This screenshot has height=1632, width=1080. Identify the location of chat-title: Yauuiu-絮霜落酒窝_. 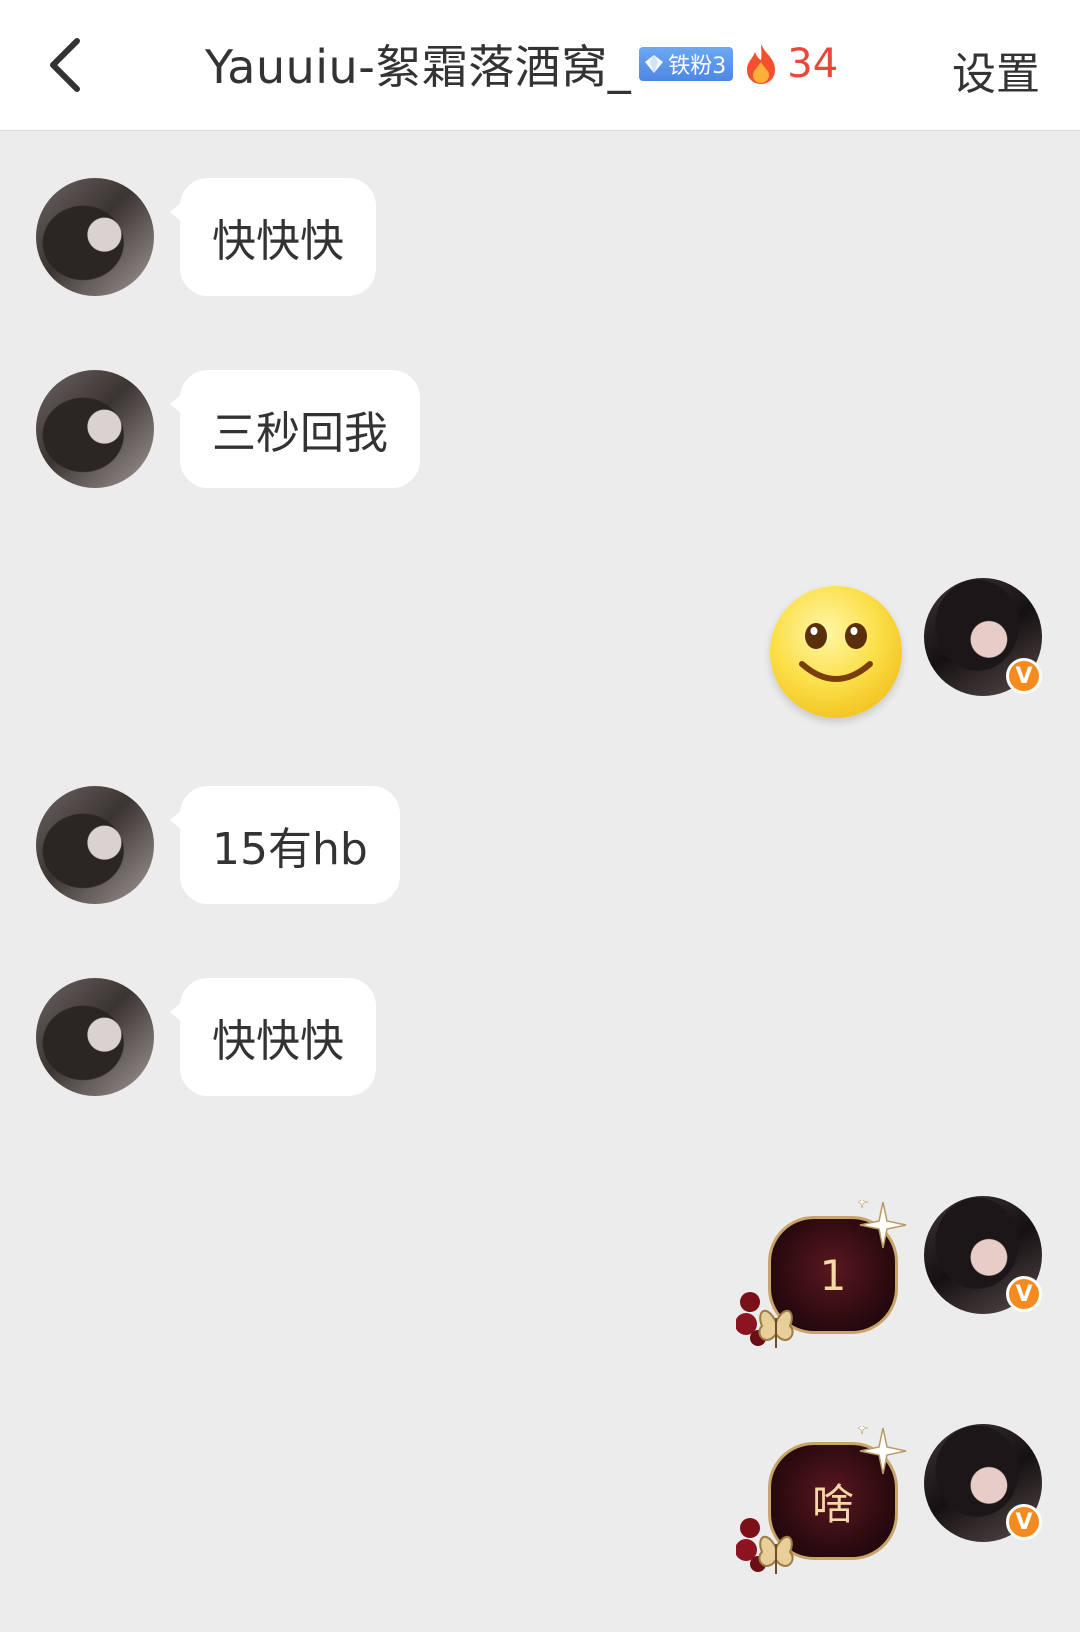
(418, 67).